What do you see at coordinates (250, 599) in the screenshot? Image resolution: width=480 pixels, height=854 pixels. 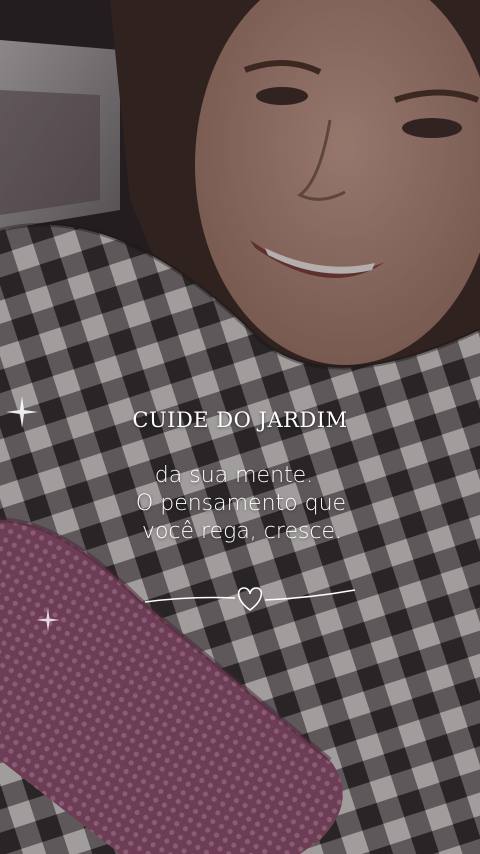 I see `heart-divider-icon` at bounding box center [250, 599].